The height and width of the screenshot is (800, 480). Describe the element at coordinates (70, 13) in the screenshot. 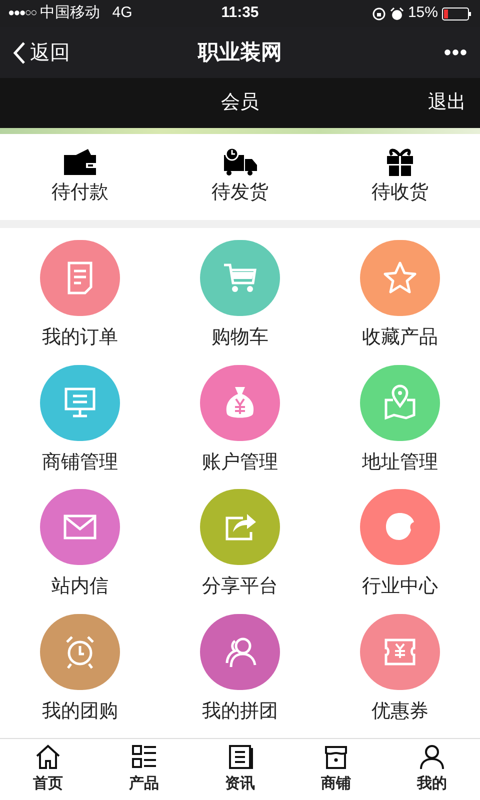

I see `carrier-name: 中国移动` at that location.